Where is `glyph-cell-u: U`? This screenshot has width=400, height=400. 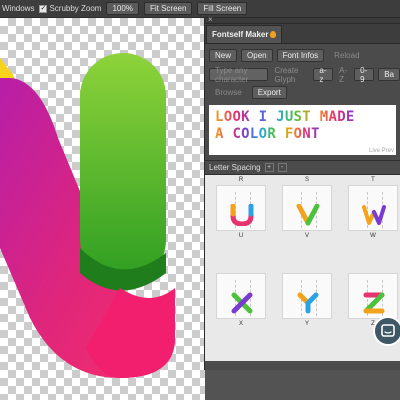 glyph-cell-u: U is located at coordinates (241, 208).